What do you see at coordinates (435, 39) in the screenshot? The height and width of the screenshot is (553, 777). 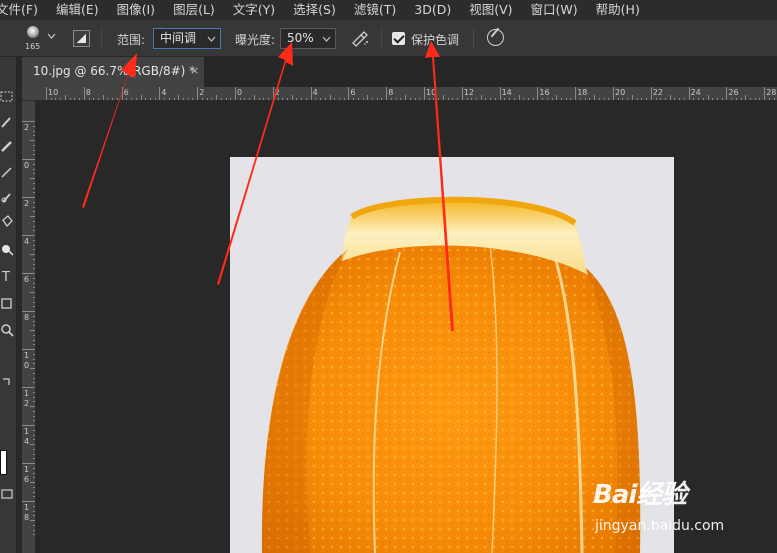 I see `protect-tones-label: 保护色调` at bounding box center [435, 39].